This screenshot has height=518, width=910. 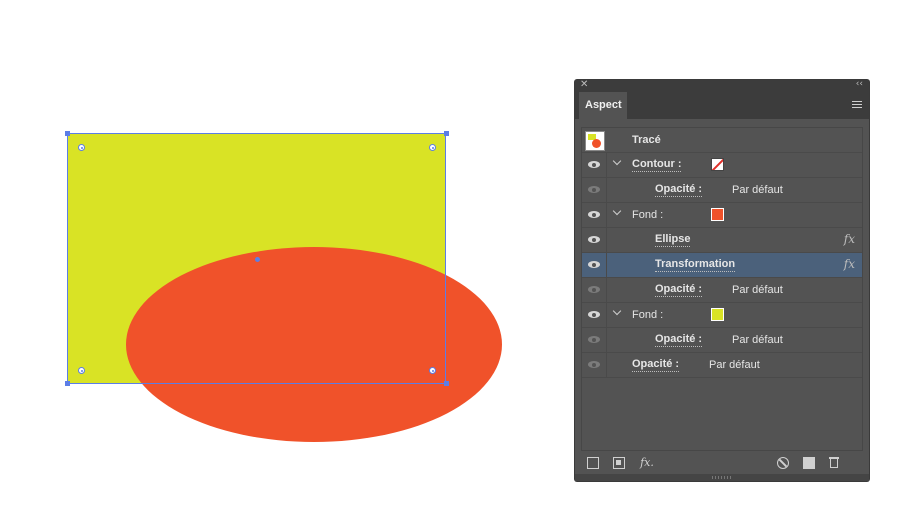 What do you see at coordinates (717, 214) in the screenshot?
I see `fill-swatch-red` at bounding box center [717, 214].